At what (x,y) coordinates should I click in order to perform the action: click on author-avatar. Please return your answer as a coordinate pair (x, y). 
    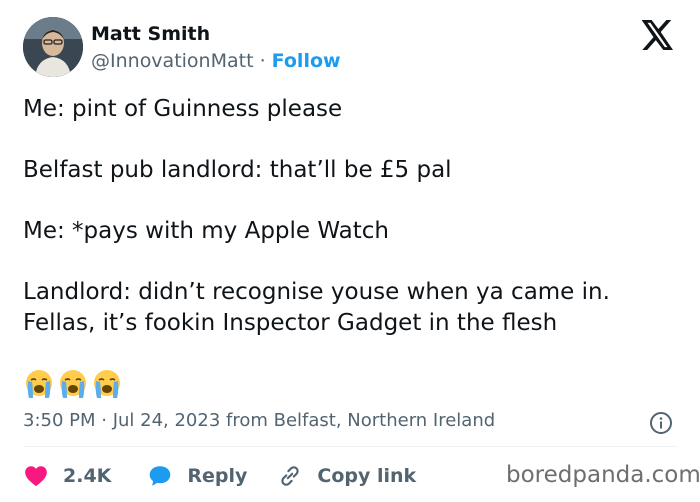
    Looking at the image, I should click on (53, 47).